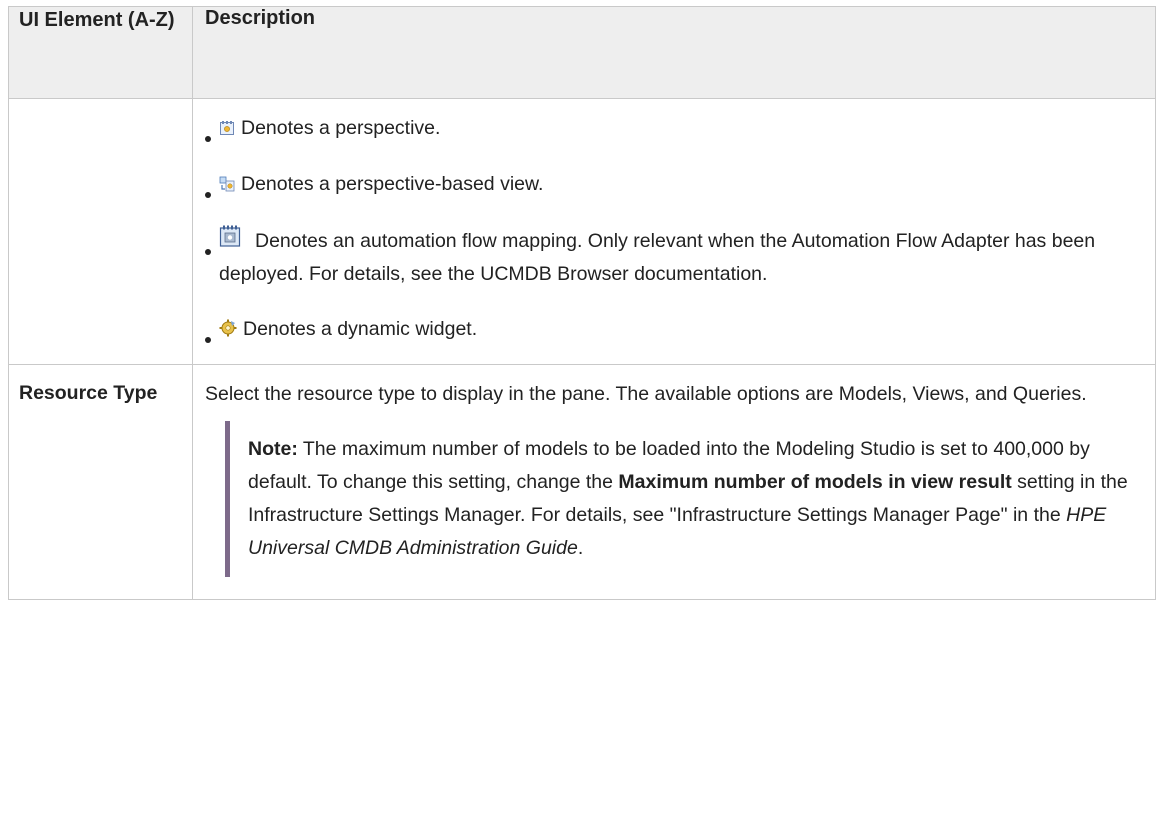 The height and width of the screenshot is (827, 1167). I want to click on dynamic-widget-icon, so click(228, 331).